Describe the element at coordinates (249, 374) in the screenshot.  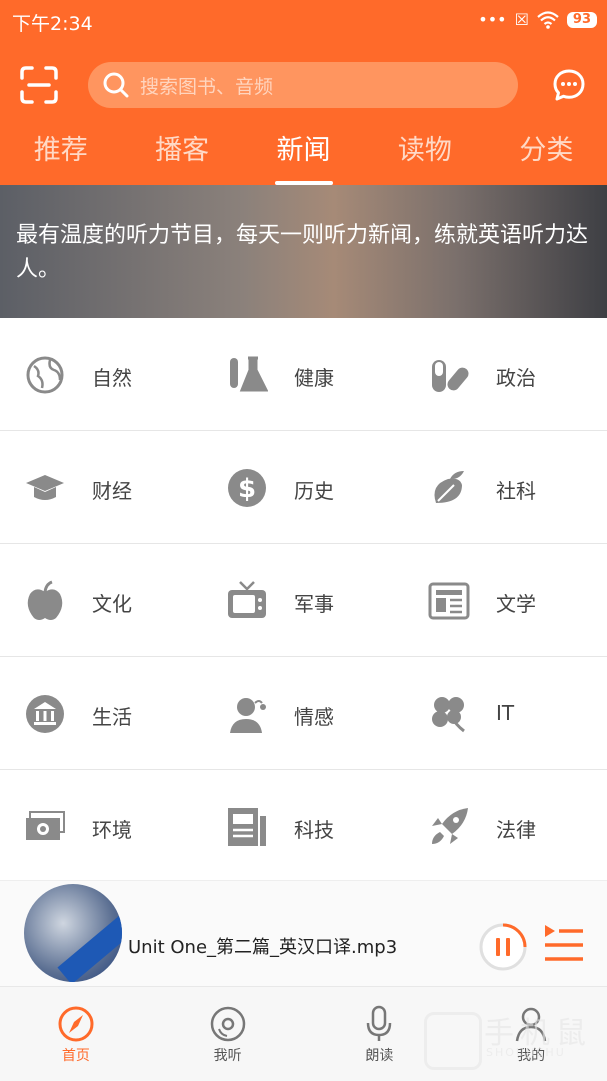
I see `lab-flask-icon` at that location.